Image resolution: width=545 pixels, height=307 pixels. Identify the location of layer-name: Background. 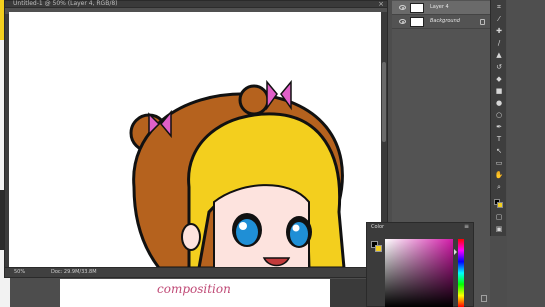
(445, 21).